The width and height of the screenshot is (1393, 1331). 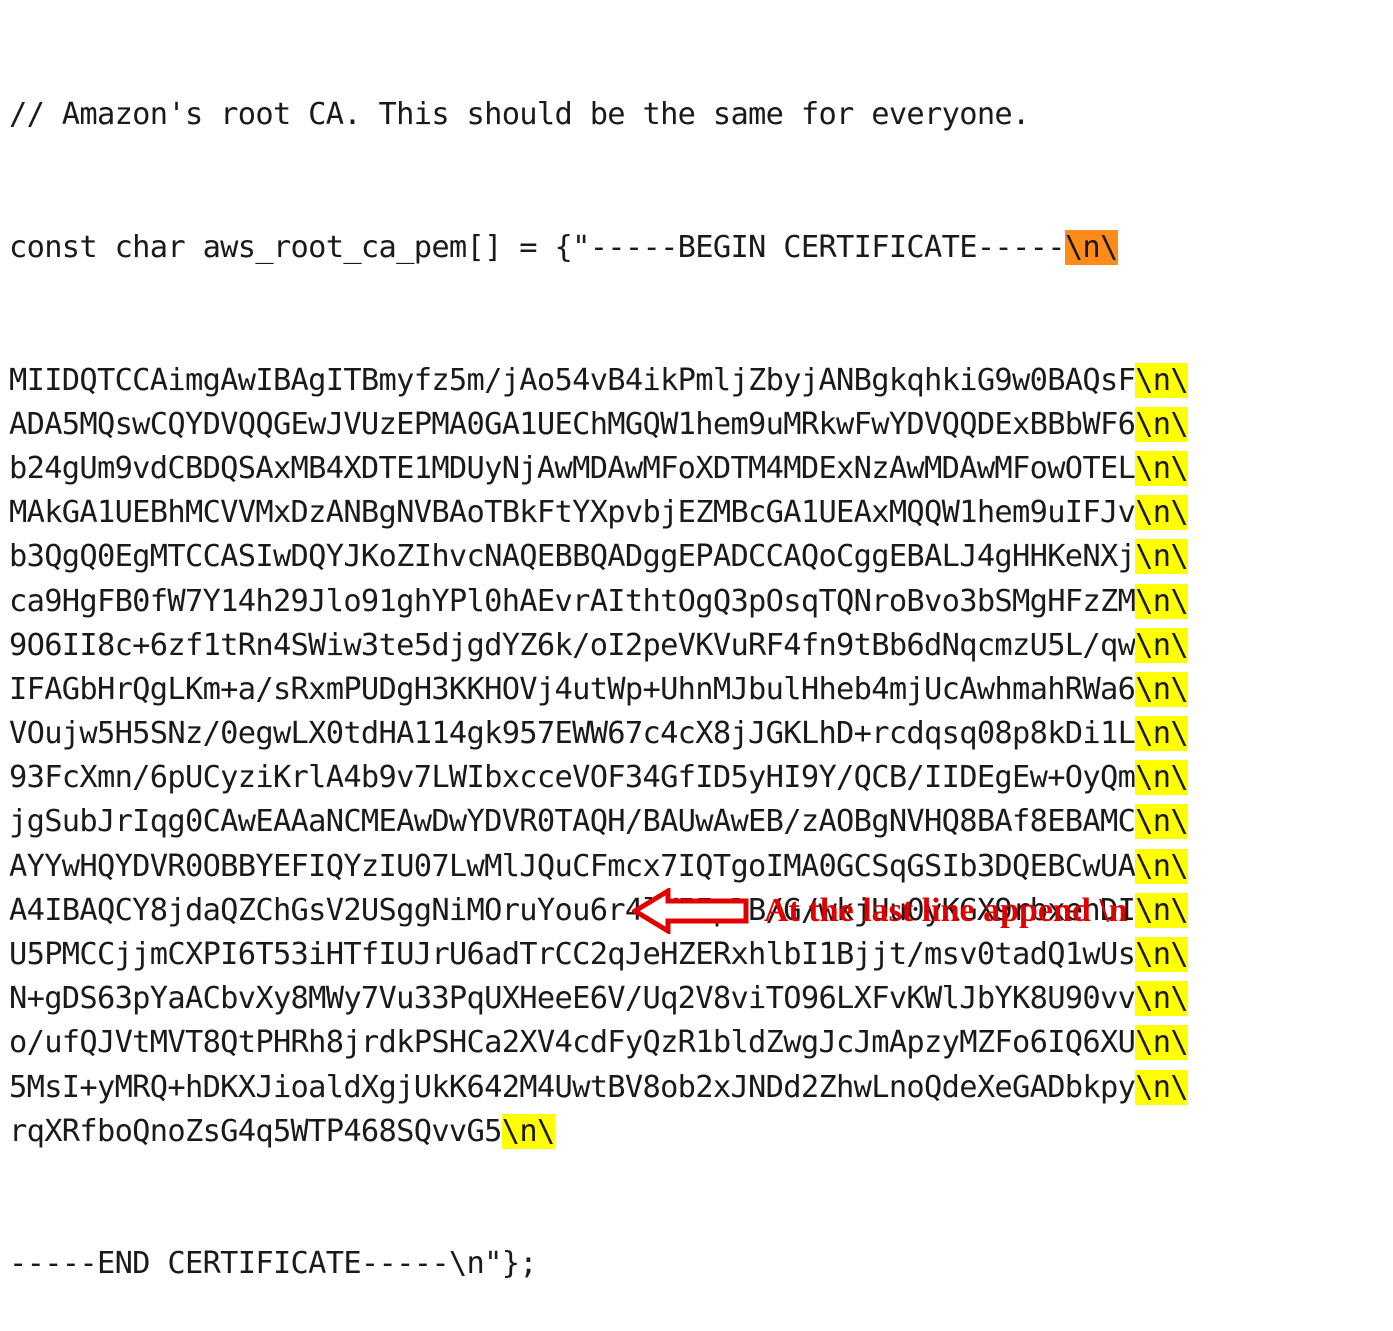 I want to click on code-end-line: -----END CERTIFICATE-----\n"};, so click(x=598, y=1264).